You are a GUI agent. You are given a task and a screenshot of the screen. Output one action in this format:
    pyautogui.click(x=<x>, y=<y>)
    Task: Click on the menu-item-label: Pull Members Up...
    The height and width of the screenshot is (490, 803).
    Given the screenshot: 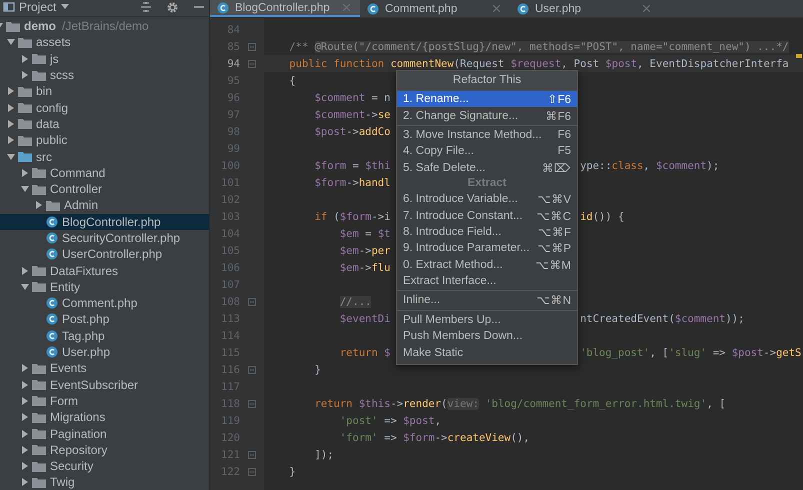 What is the action you would take?
    pyautogui.click(x=452, y=320)
    